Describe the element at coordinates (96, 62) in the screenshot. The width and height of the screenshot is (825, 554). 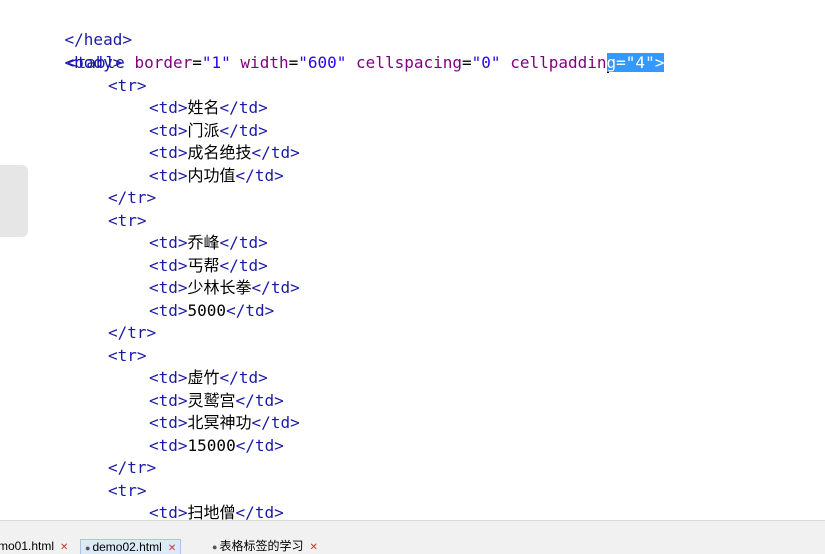
I see `table-open-tag: <table` at that location.